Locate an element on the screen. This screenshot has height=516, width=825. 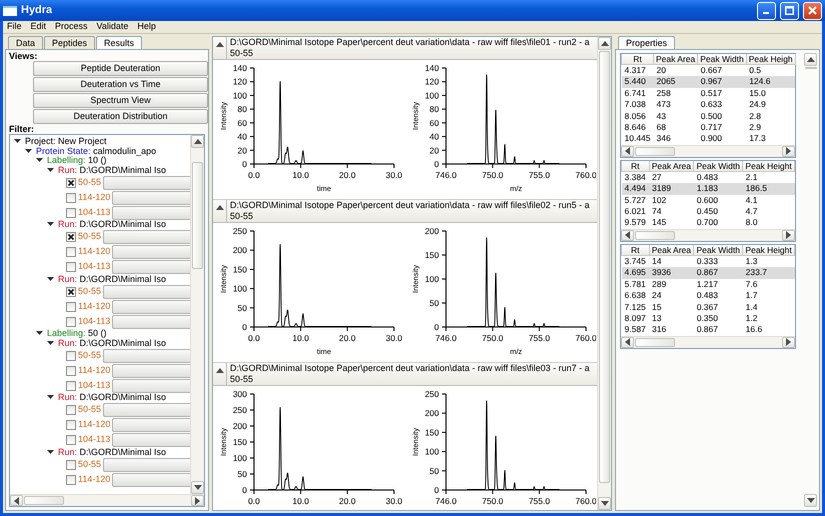
table-row: 6.741 258 0.517 15.0 is located at coordinates (709, 94).